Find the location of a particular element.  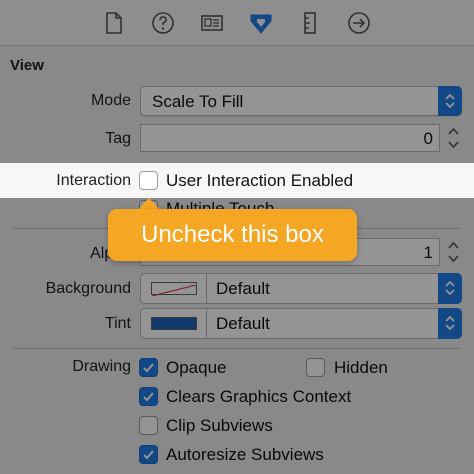

section-title-view: View is located at coordinates (27, 65).